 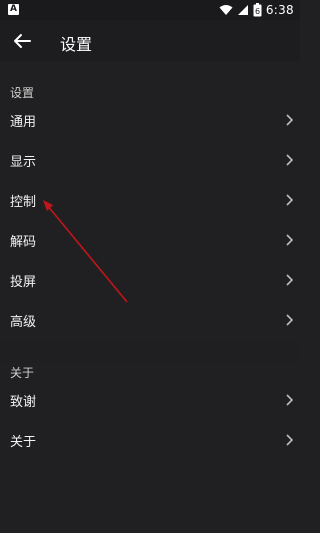 What do you see at coordinates (226, 10) in the screenshot?
I see `wifi-icon` at bounding box center [226, 10].